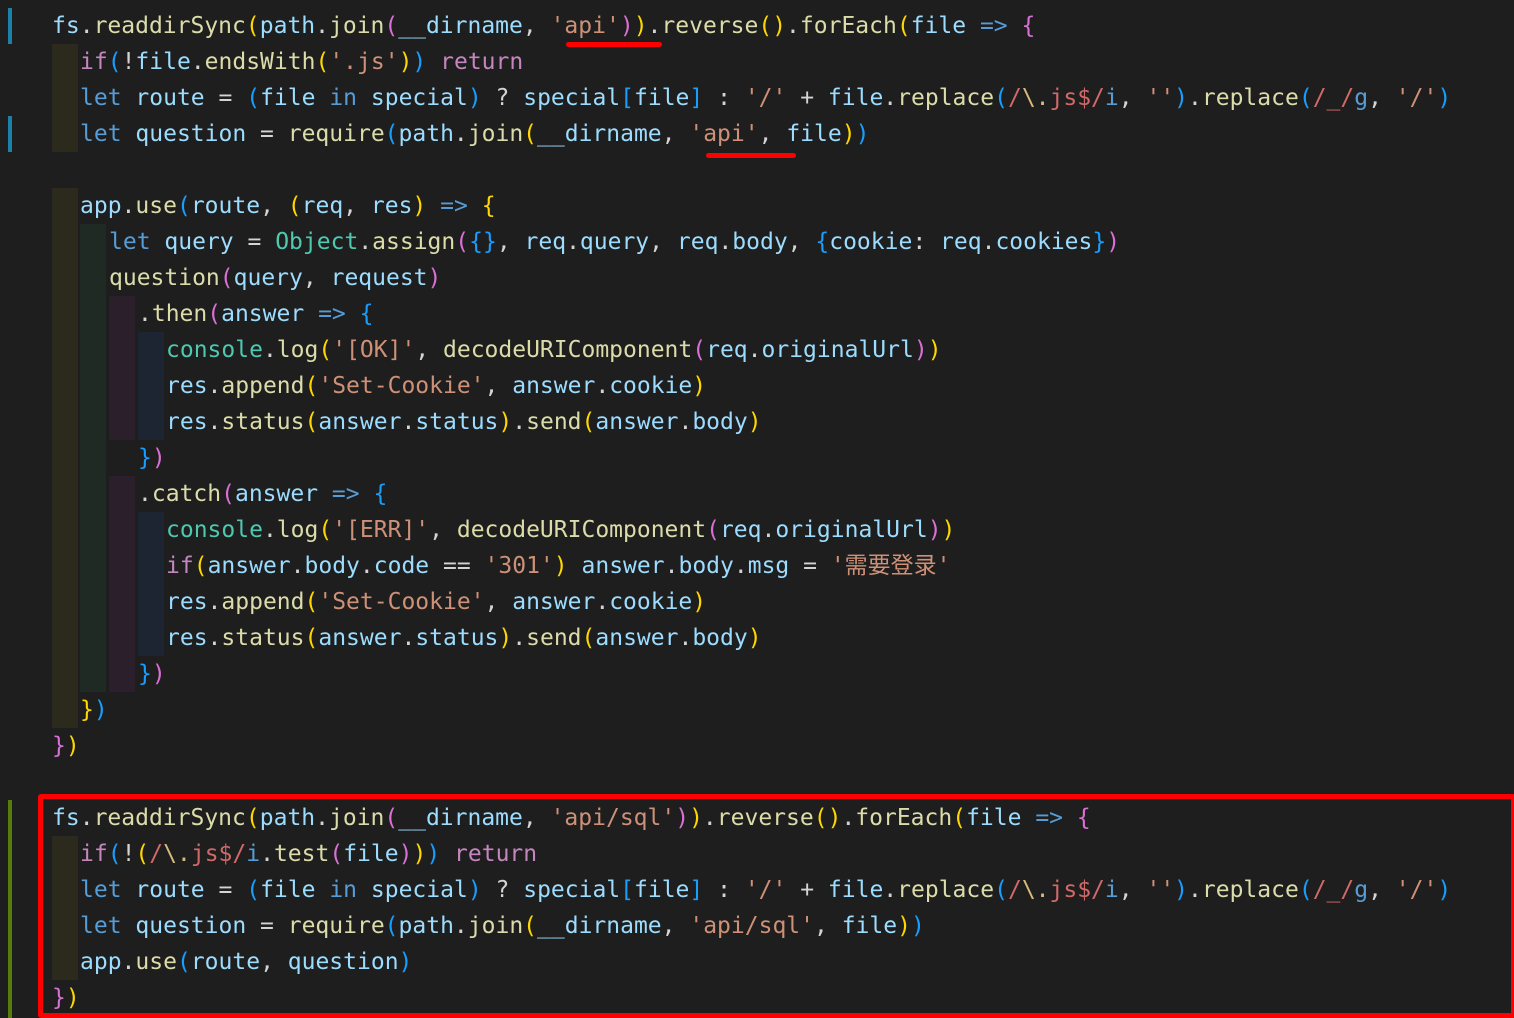 This screenshot has height=1018, width=1514. I want to click on code-token: }, so click(145, 458).